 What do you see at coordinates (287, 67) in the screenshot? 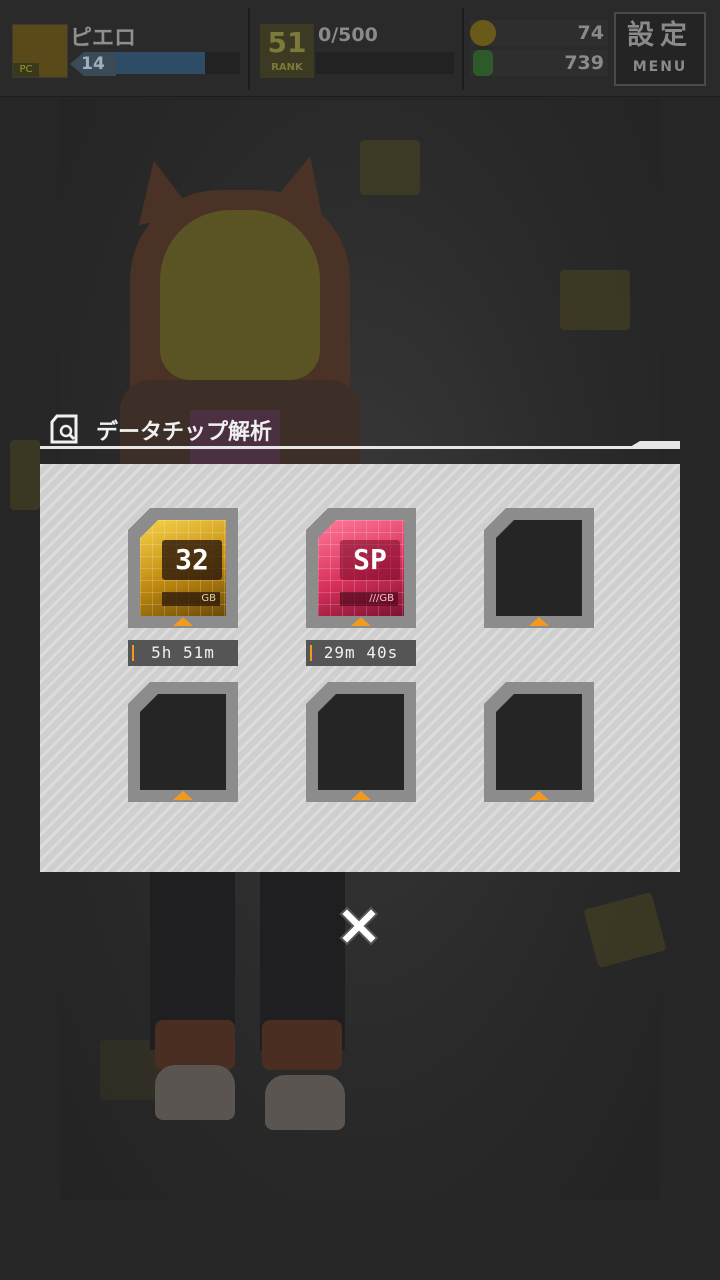
I see `rank-label: RANK` at bounding box center [287, 67].